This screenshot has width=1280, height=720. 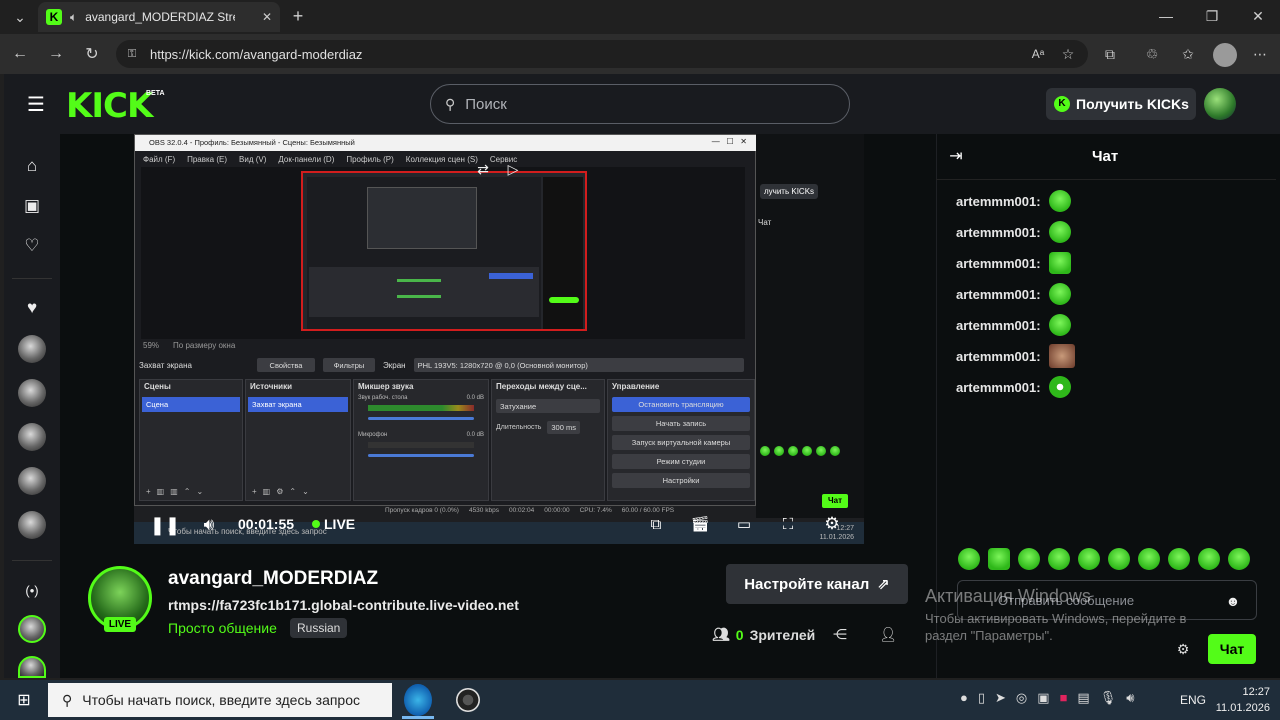 What do you see at coordinates (1258, 16) in the screenshot?
I see `close-window-icon: ✕` at bounding box center [1258, 16].